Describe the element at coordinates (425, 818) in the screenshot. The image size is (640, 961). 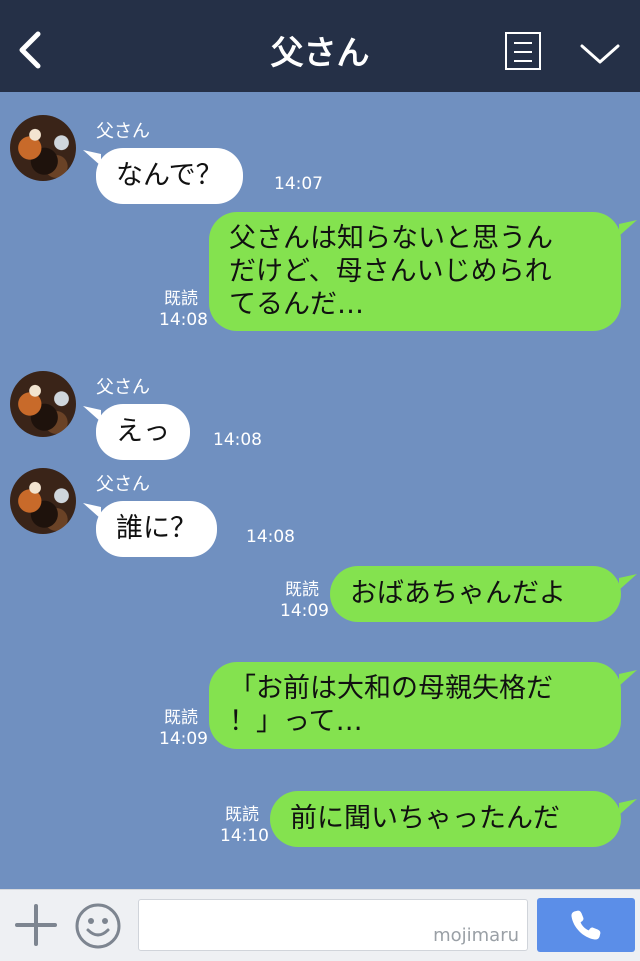
I see `message-line: 前に聞いちゃったんだ` at that location.